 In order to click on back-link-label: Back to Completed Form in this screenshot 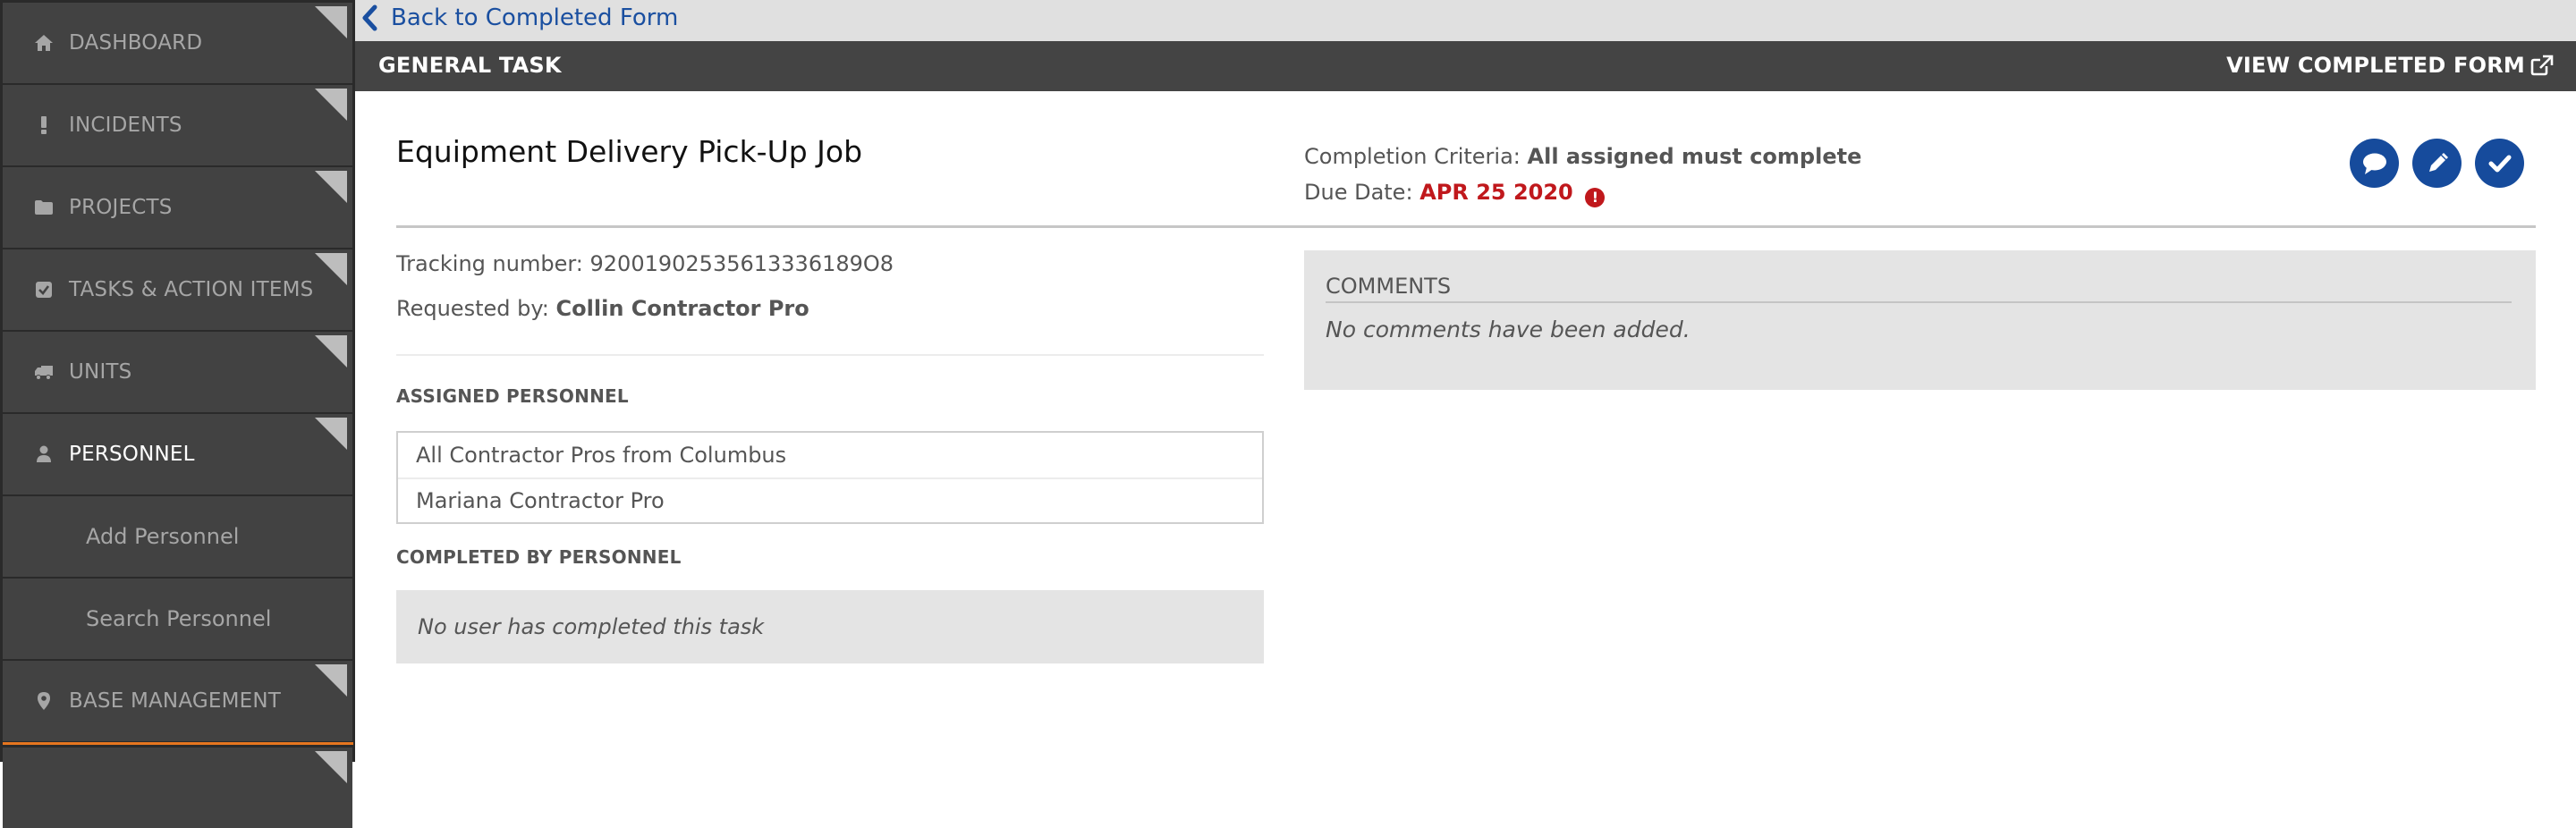, I will do `click(535, 18)`.